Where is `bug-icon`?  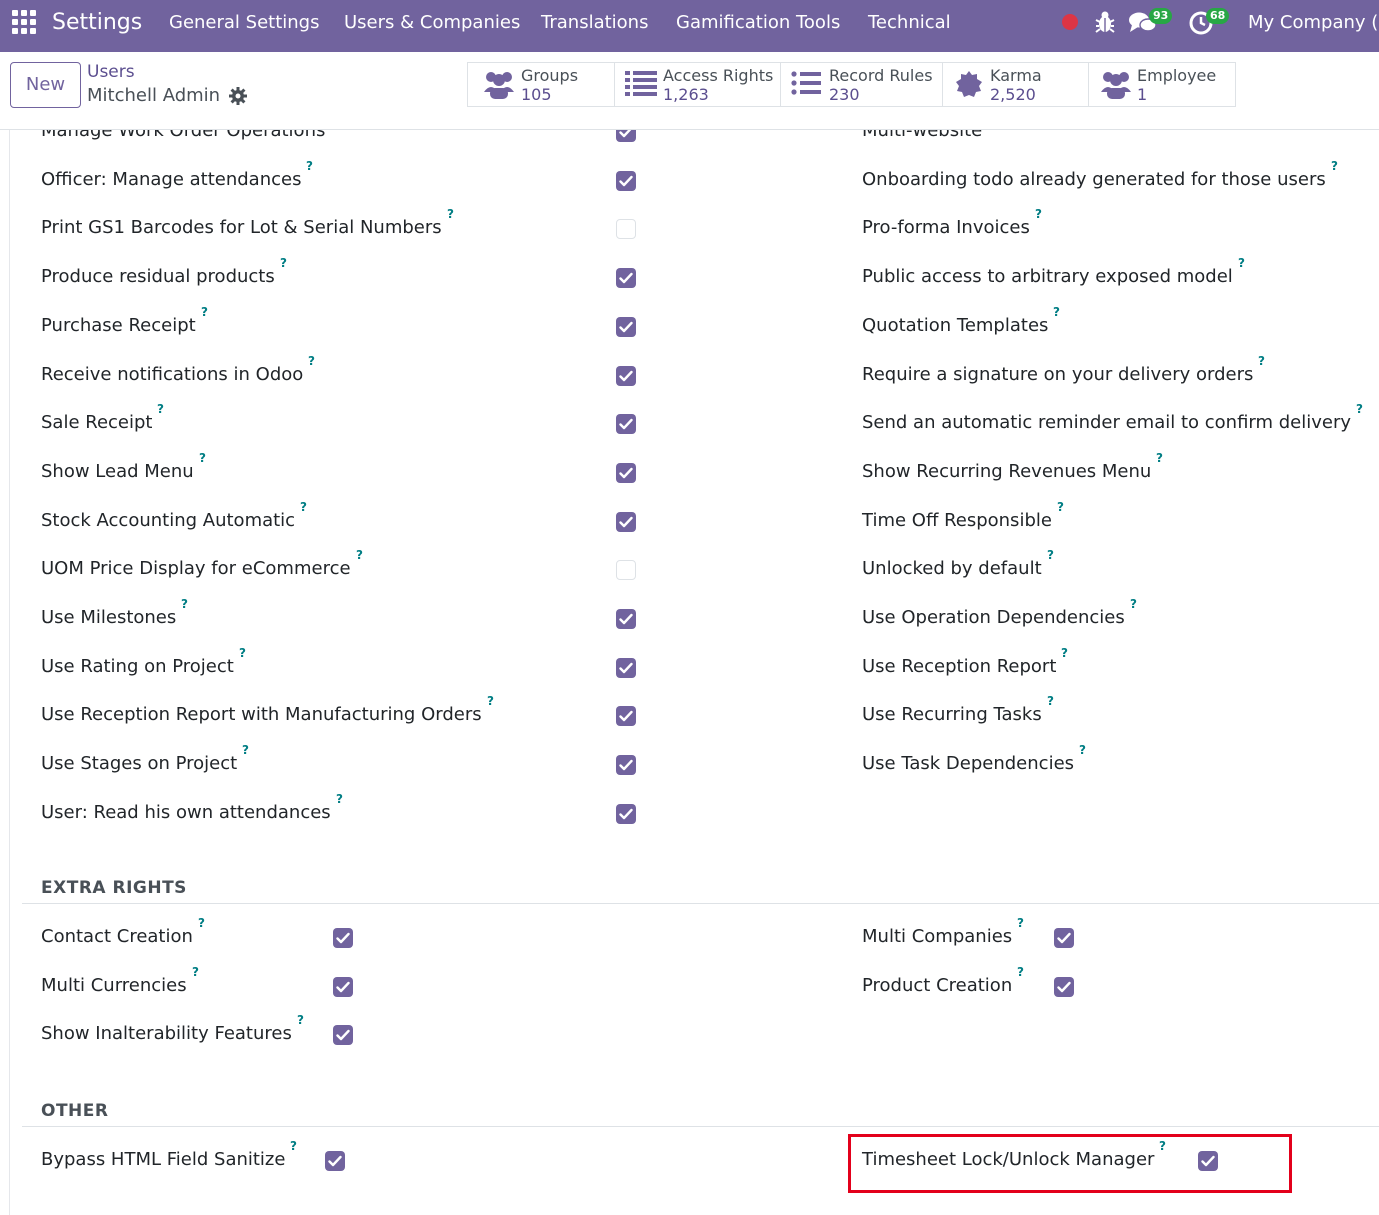
bug-icon is located at coordinates (1105, 22).